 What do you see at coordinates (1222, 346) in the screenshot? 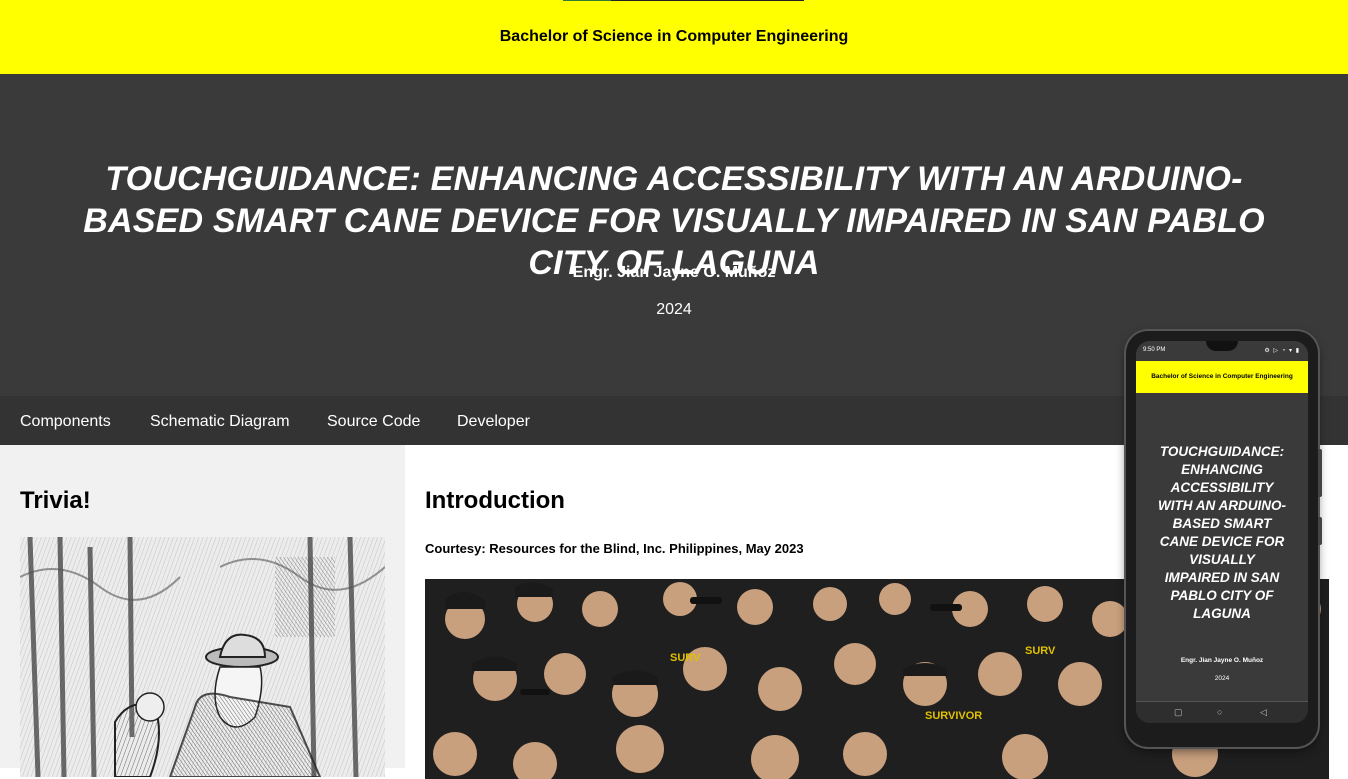
I see `phone-notch` at bounding box center [1222, 346].